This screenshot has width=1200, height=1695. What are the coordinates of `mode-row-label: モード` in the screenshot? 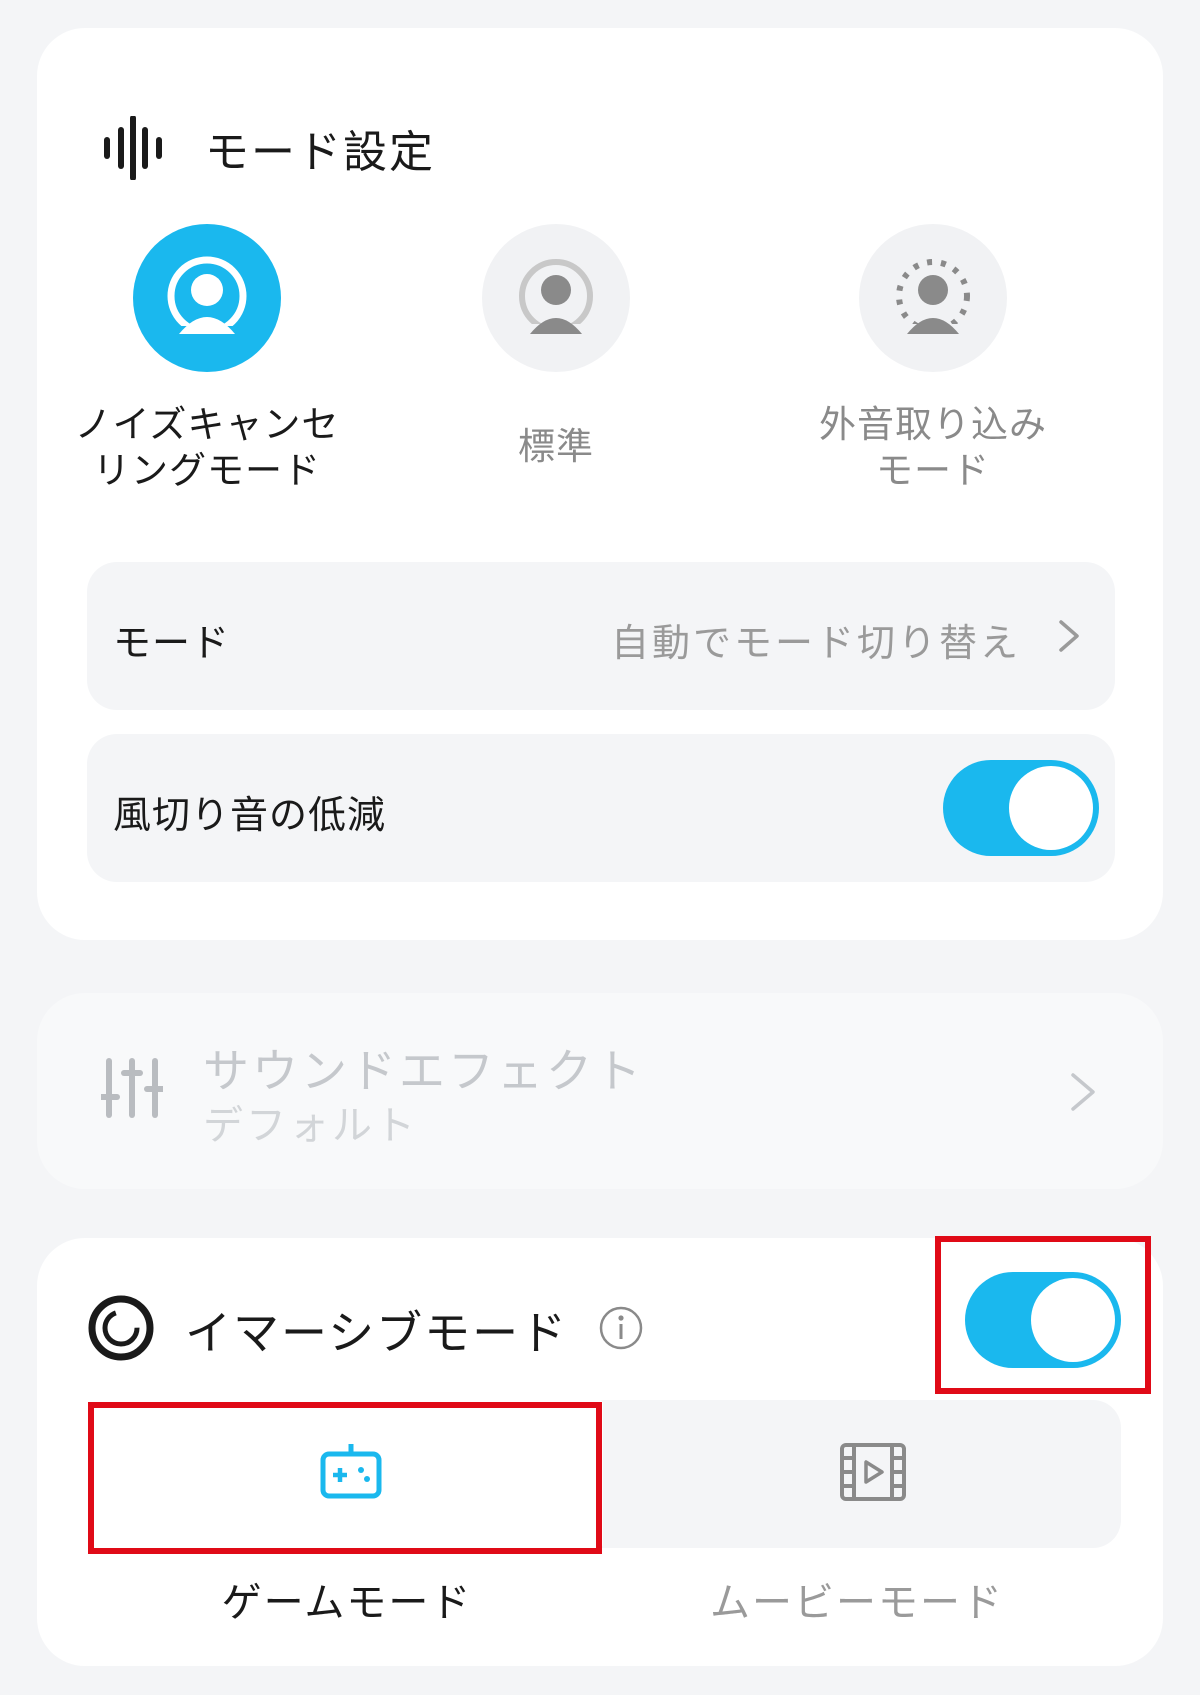 It's located at (172, 643).